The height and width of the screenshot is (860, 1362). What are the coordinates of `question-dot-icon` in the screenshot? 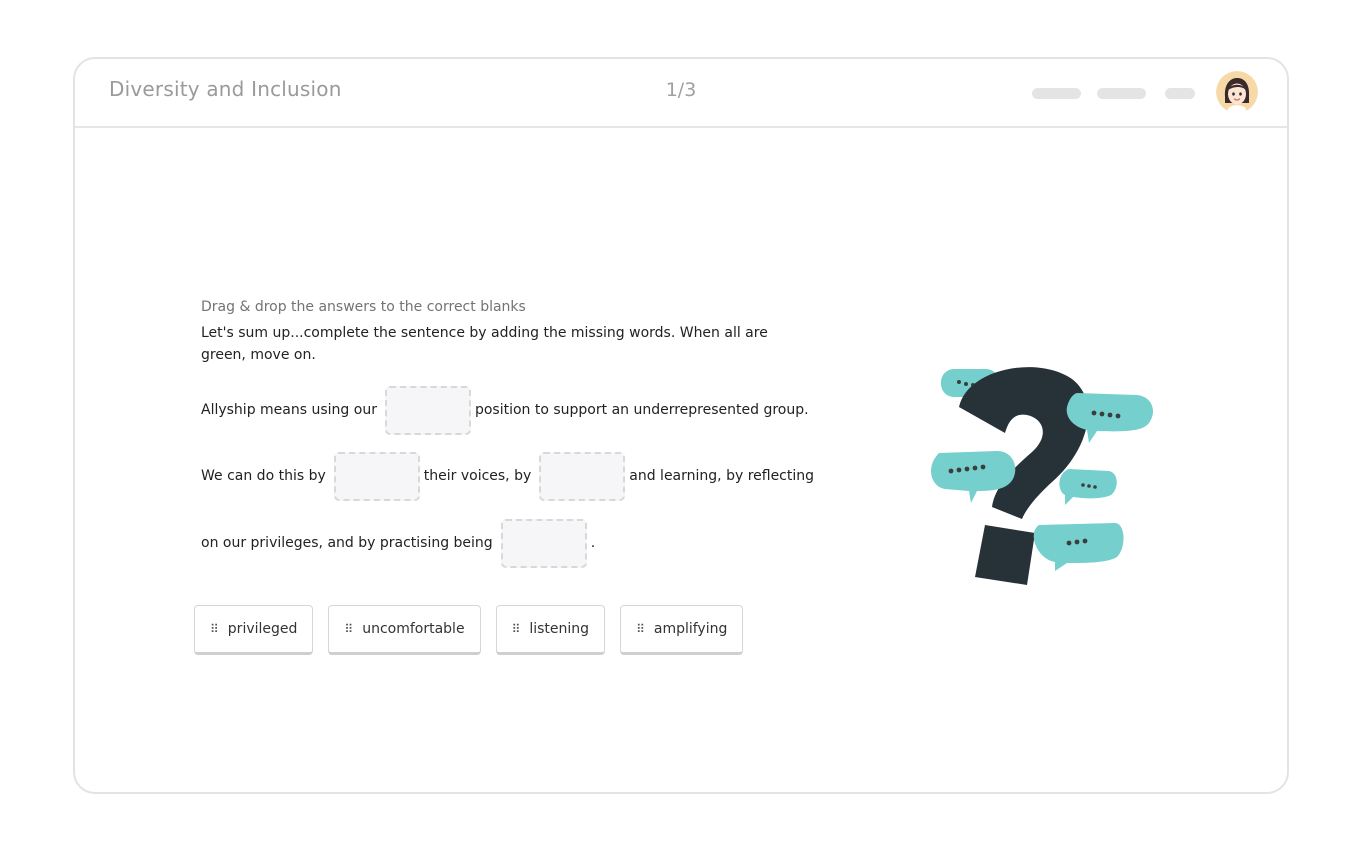 It's located at (1005, 555).